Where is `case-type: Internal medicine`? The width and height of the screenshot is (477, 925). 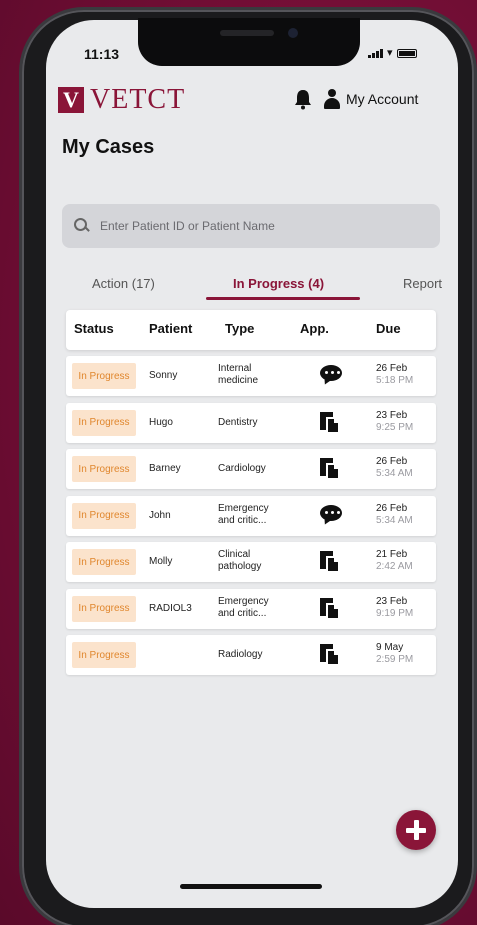
case-type: Internal medicine is located at coordinates (238, 374).